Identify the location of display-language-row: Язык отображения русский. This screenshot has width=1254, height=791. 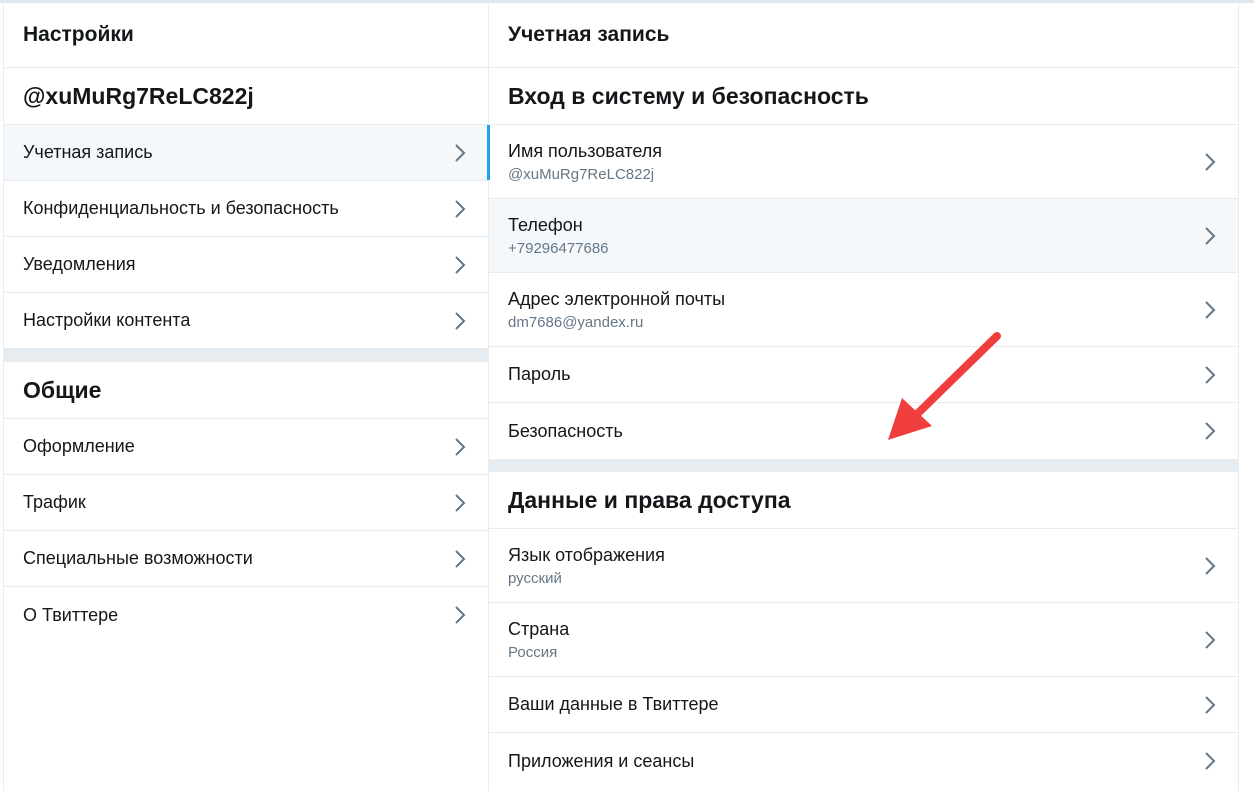
(863, 566).